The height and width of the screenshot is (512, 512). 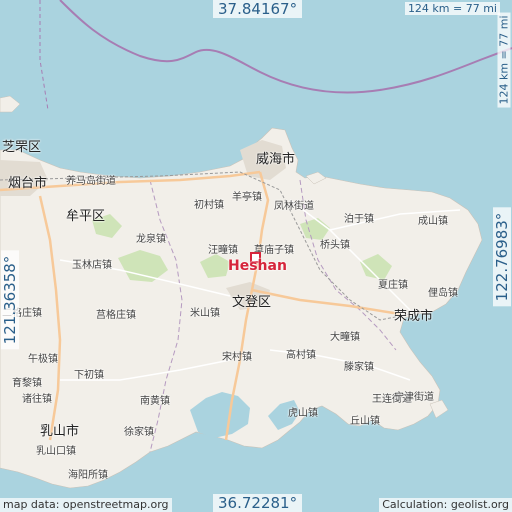 I want to click on place-label: 滕家镇, so click(x=359, y=367).